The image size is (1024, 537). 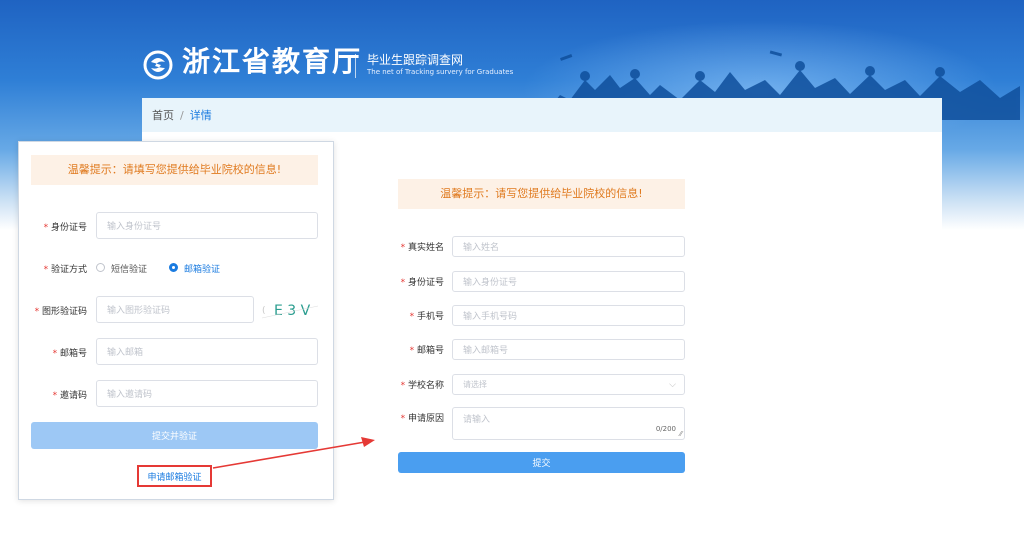 What do you see at coordinates (672, 384) in the screenshot?
I see `chevron-down-icon: ⌵` at bounding box center [672, 384].